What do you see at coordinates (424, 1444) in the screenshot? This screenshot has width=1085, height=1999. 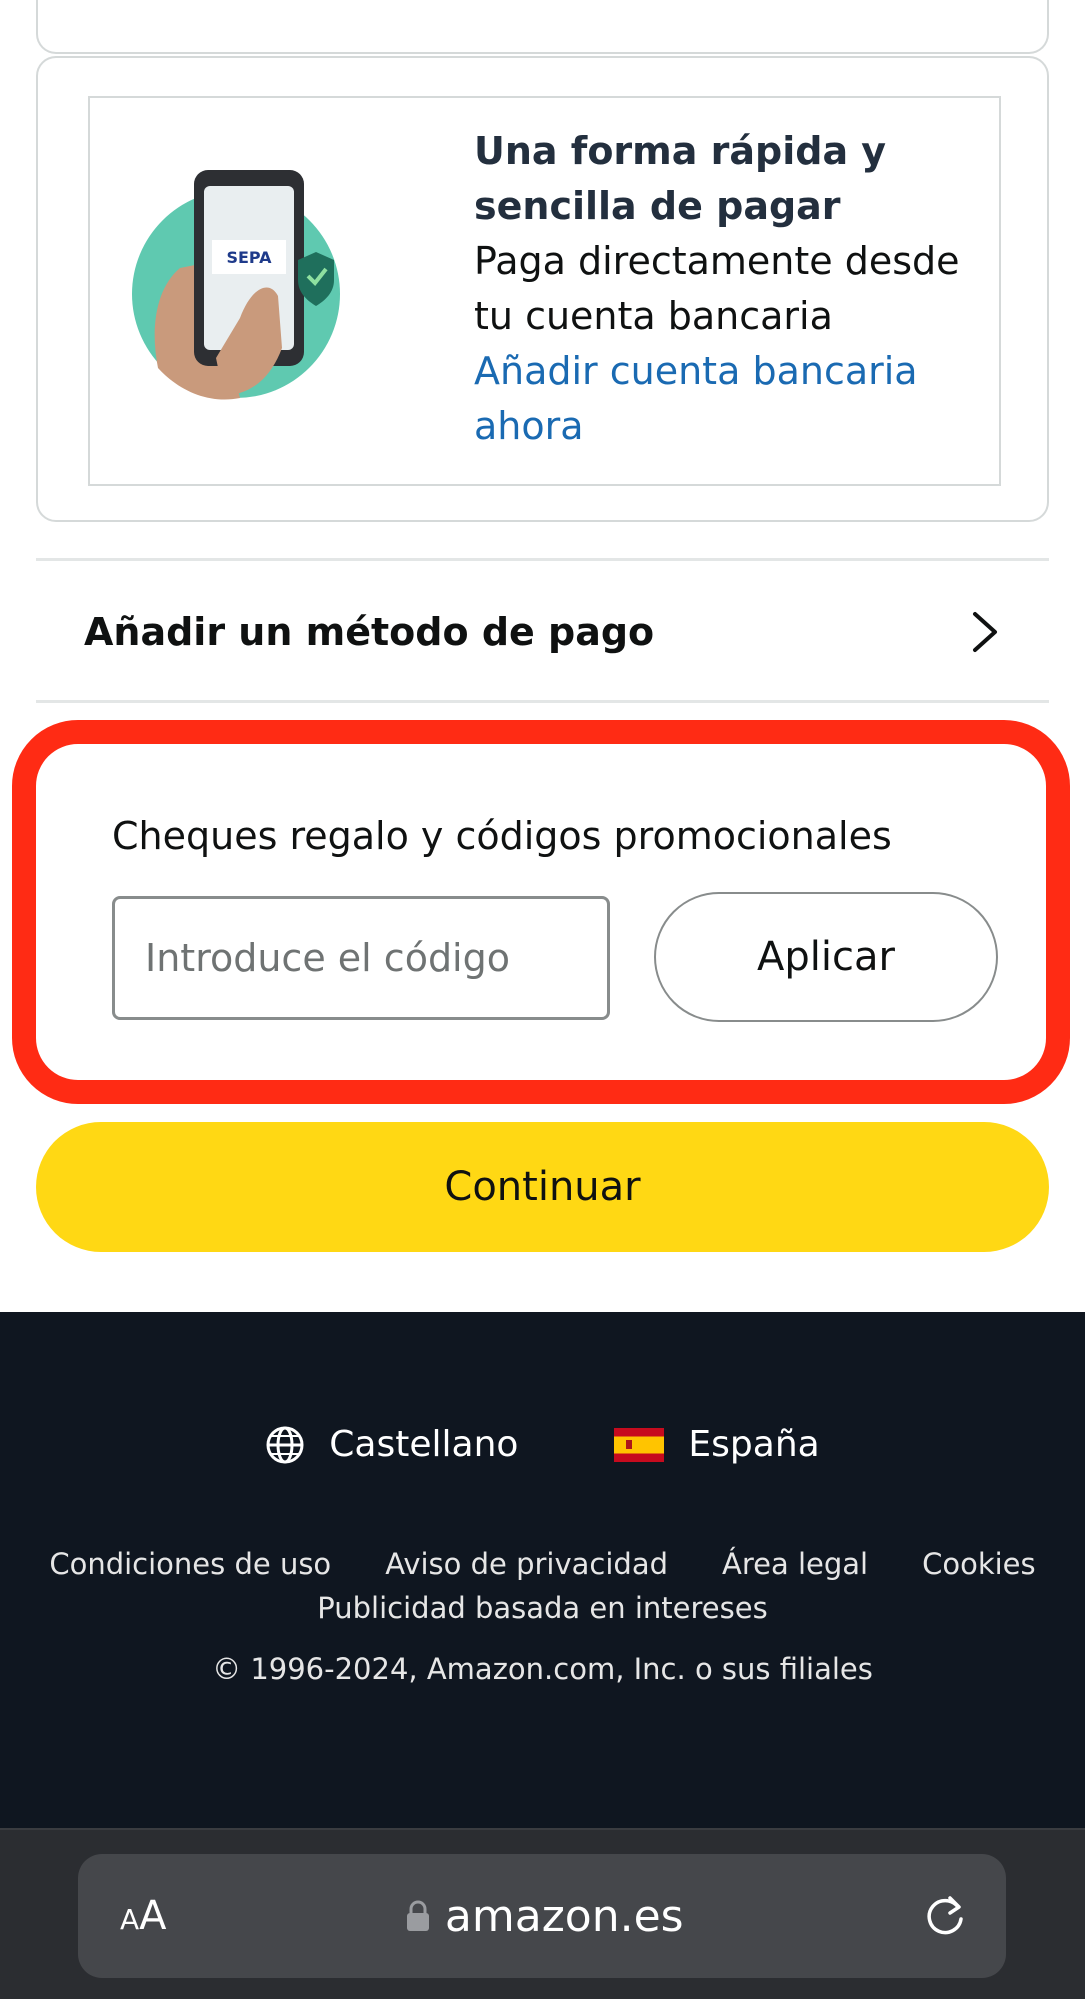 I see `language-label: Castellano` at bounding box center [424, 1444].